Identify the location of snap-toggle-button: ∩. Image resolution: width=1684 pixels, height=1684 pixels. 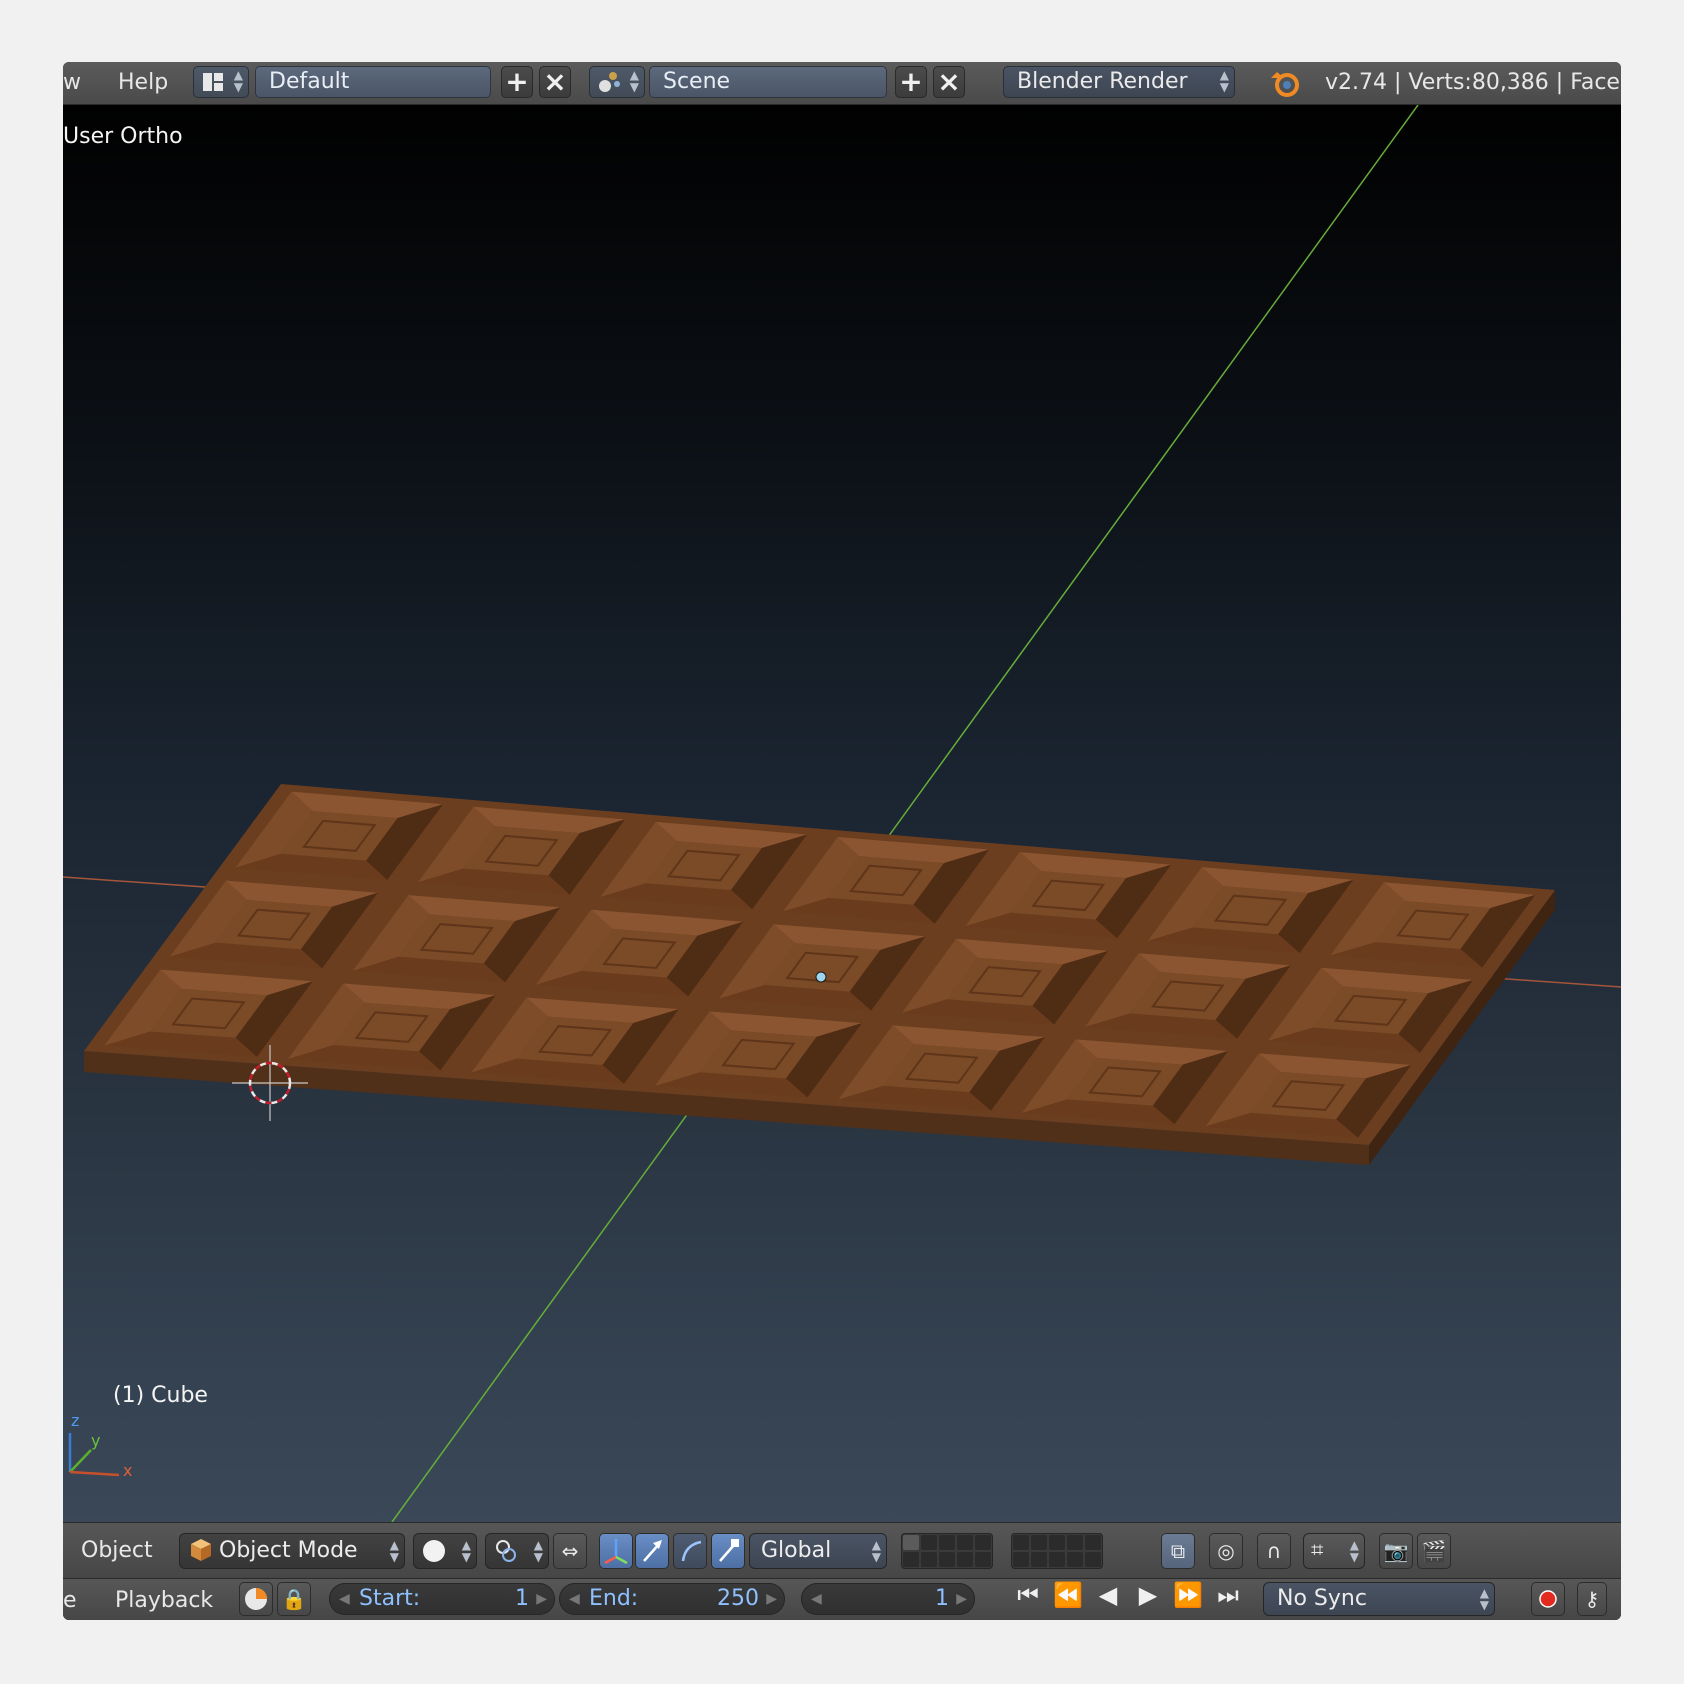
(1274, 1551).